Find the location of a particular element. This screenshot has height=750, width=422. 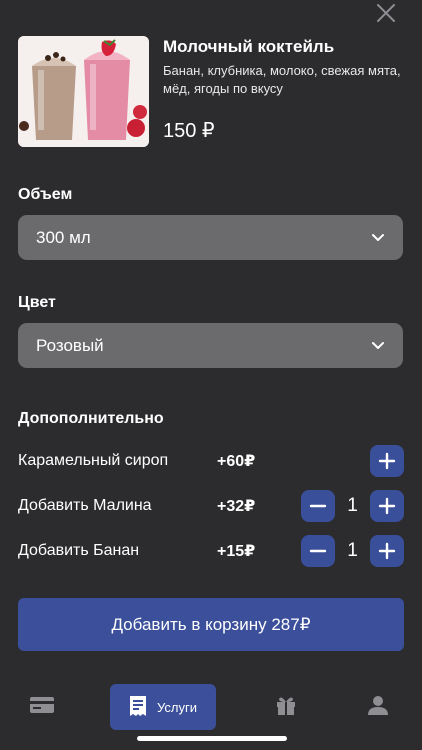

add-to-cart-label: Добавить в корзину 287₽ is located at coordinates (211, 624).